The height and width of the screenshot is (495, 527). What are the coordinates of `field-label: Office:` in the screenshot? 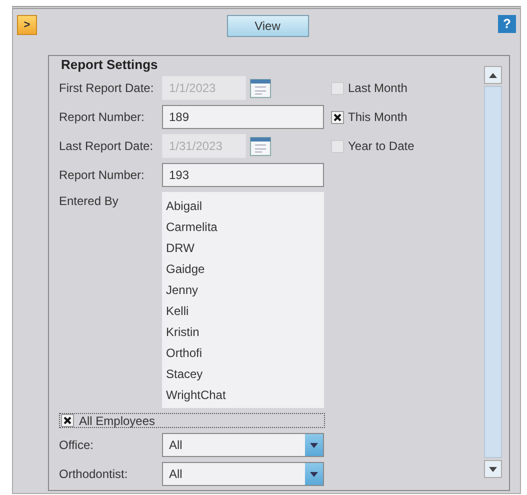 It's located at (76, 445).